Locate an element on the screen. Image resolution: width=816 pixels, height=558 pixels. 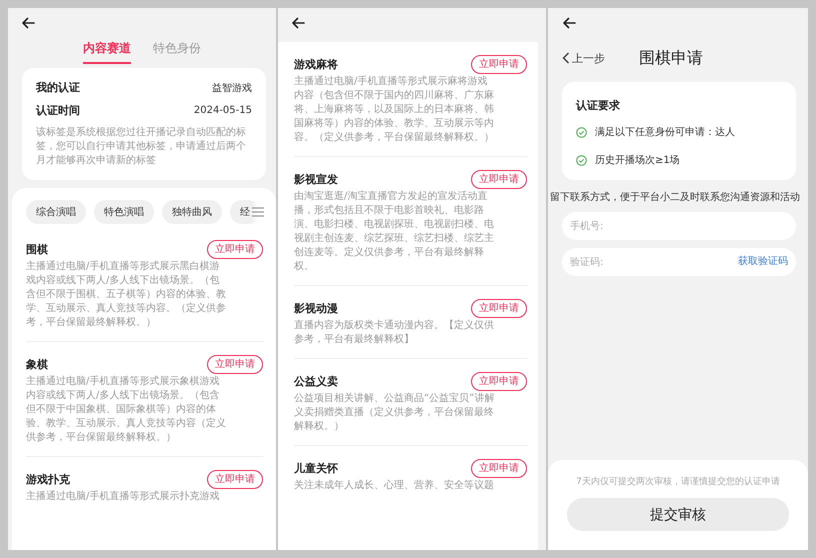
card-title: 认证要求 is located at coordinates (598, 106).